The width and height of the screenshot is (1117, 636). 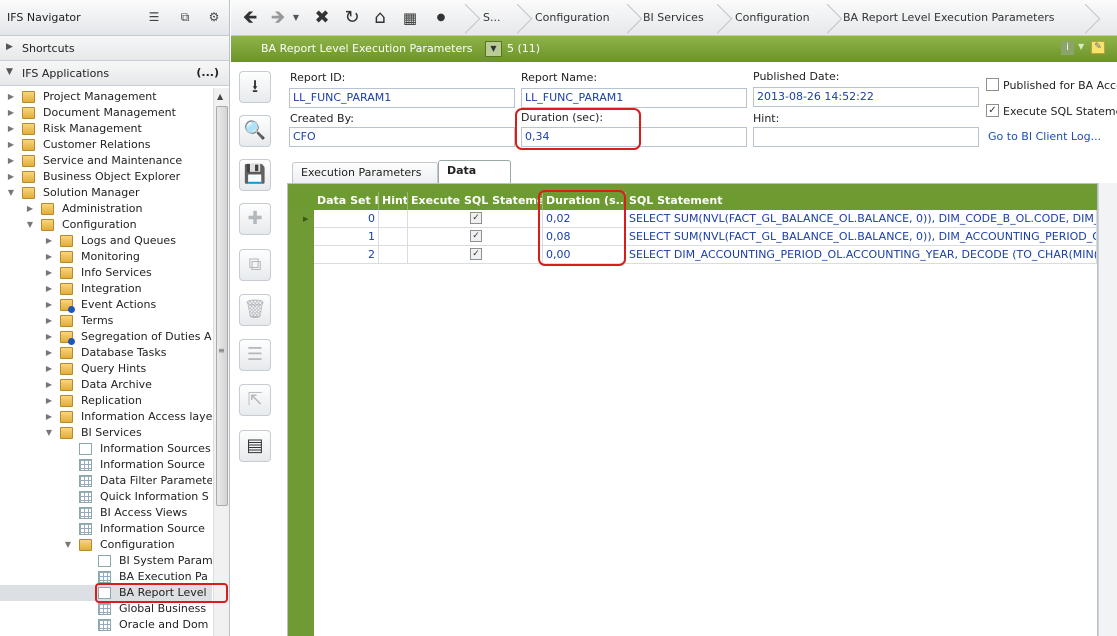 I want to click on search-icon: 🔍, so click(x=255, y=131).